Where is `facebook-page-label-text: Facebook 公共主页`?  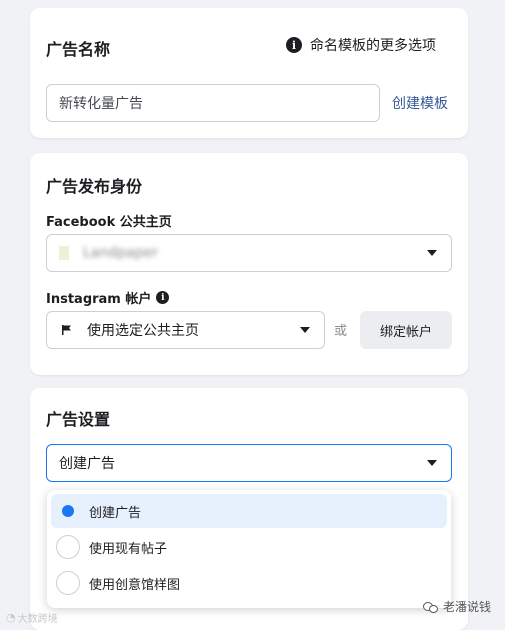
facebook-page-label-text: Facebook 公共主页 is located at coordinates (109, 222).